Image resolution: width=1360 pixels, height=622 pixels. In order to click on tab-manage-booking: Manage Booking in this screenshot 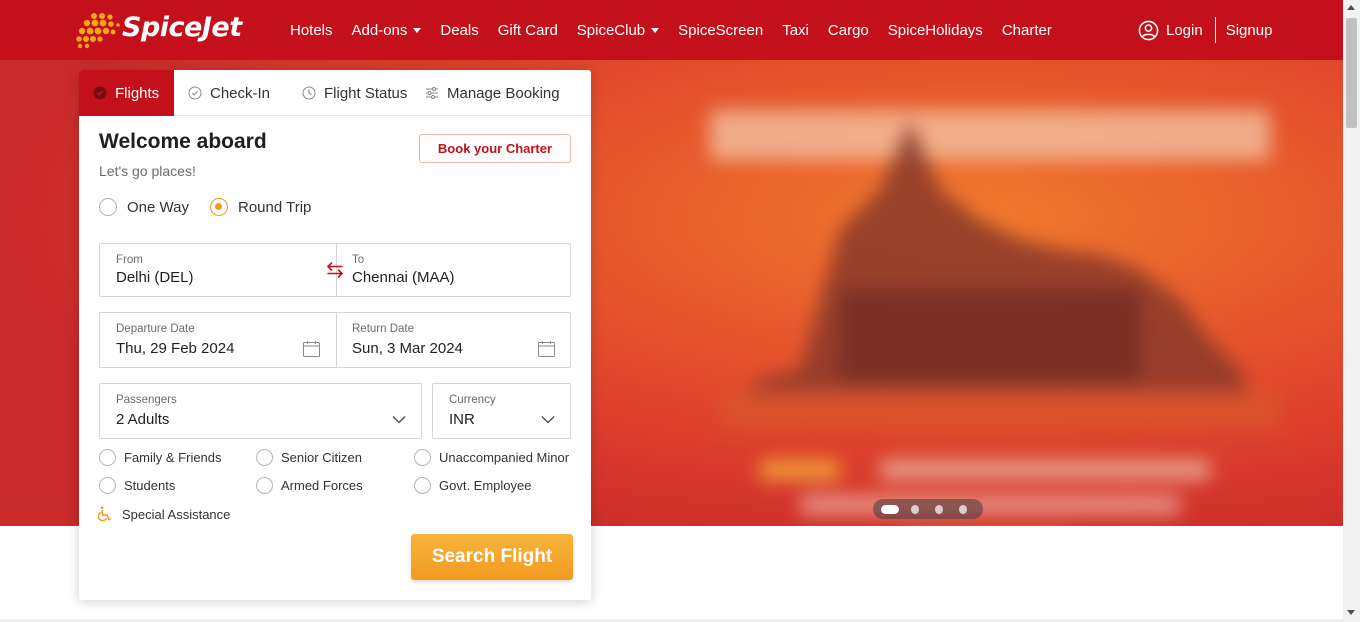, I will do `click(486, 93)`.